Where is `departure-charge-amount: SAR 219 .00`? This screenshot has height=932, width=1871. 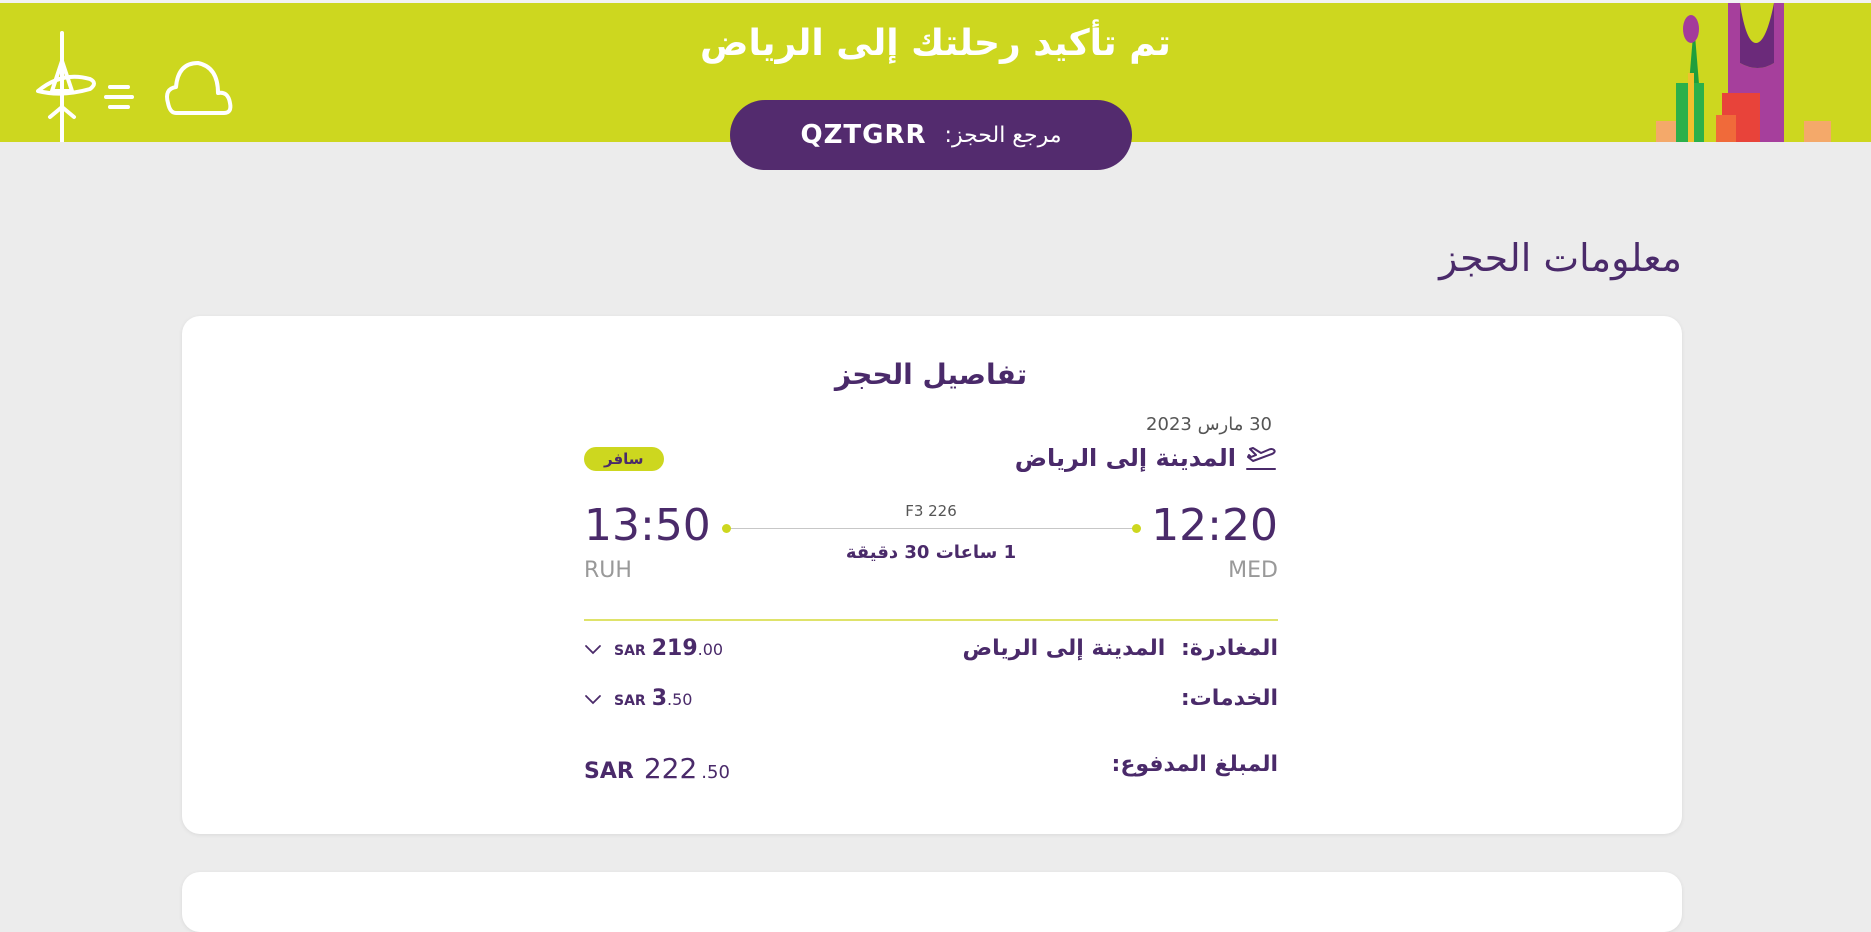
departure-charge-amount: SAR 219 .00 is located at coordinates (653, 648).